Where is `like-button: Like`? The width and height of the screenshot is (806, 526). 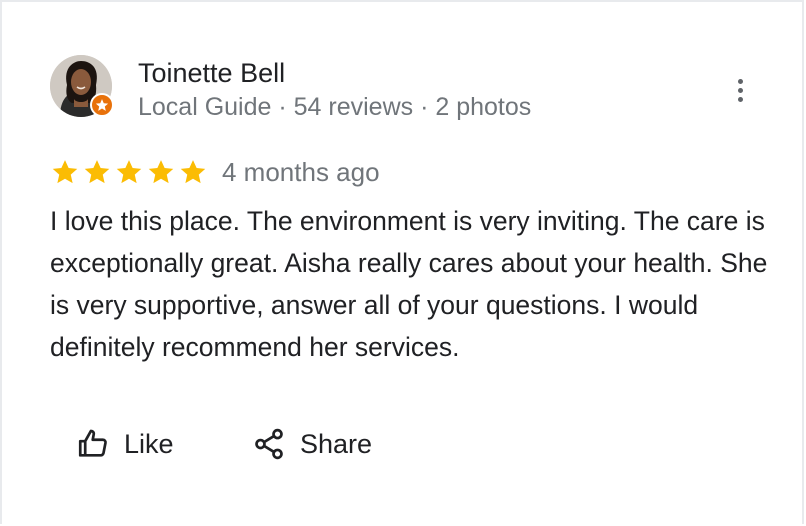 like-button: Like is located at coordinates (125, 444).